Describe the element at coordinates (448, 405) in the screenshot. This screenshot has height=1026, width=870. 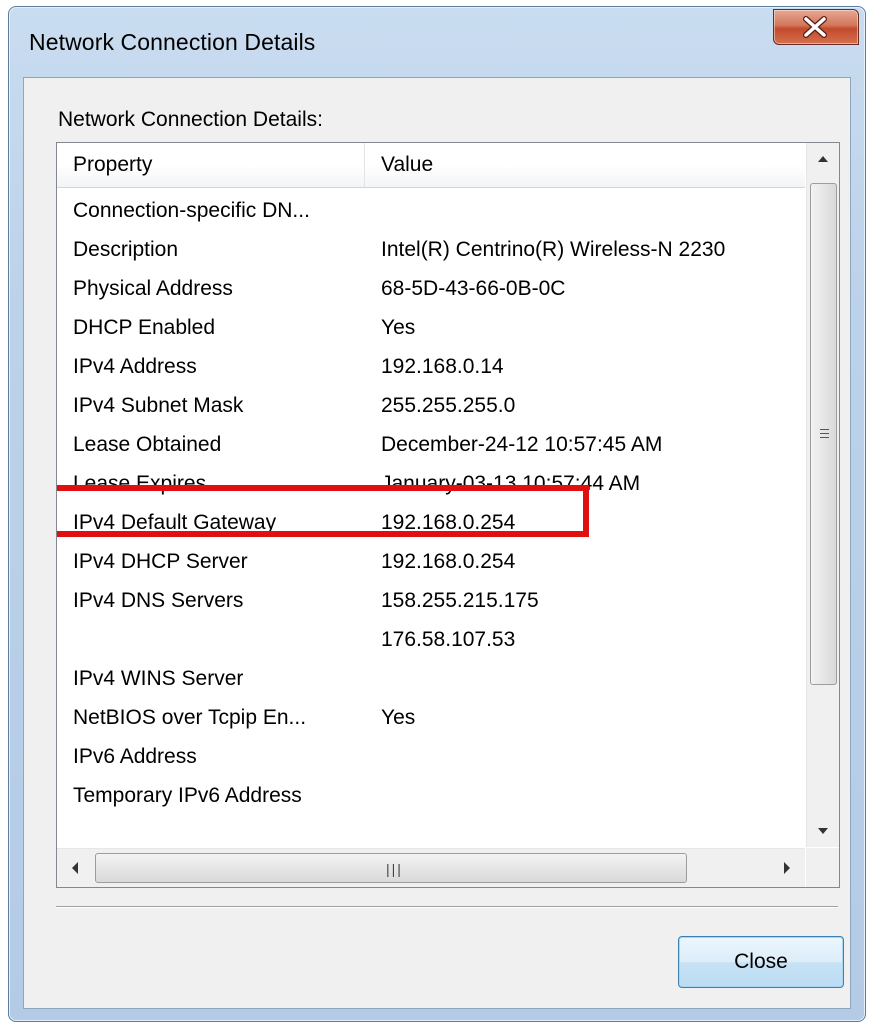
I see `value-cell: 255.255.255.0` at that location.